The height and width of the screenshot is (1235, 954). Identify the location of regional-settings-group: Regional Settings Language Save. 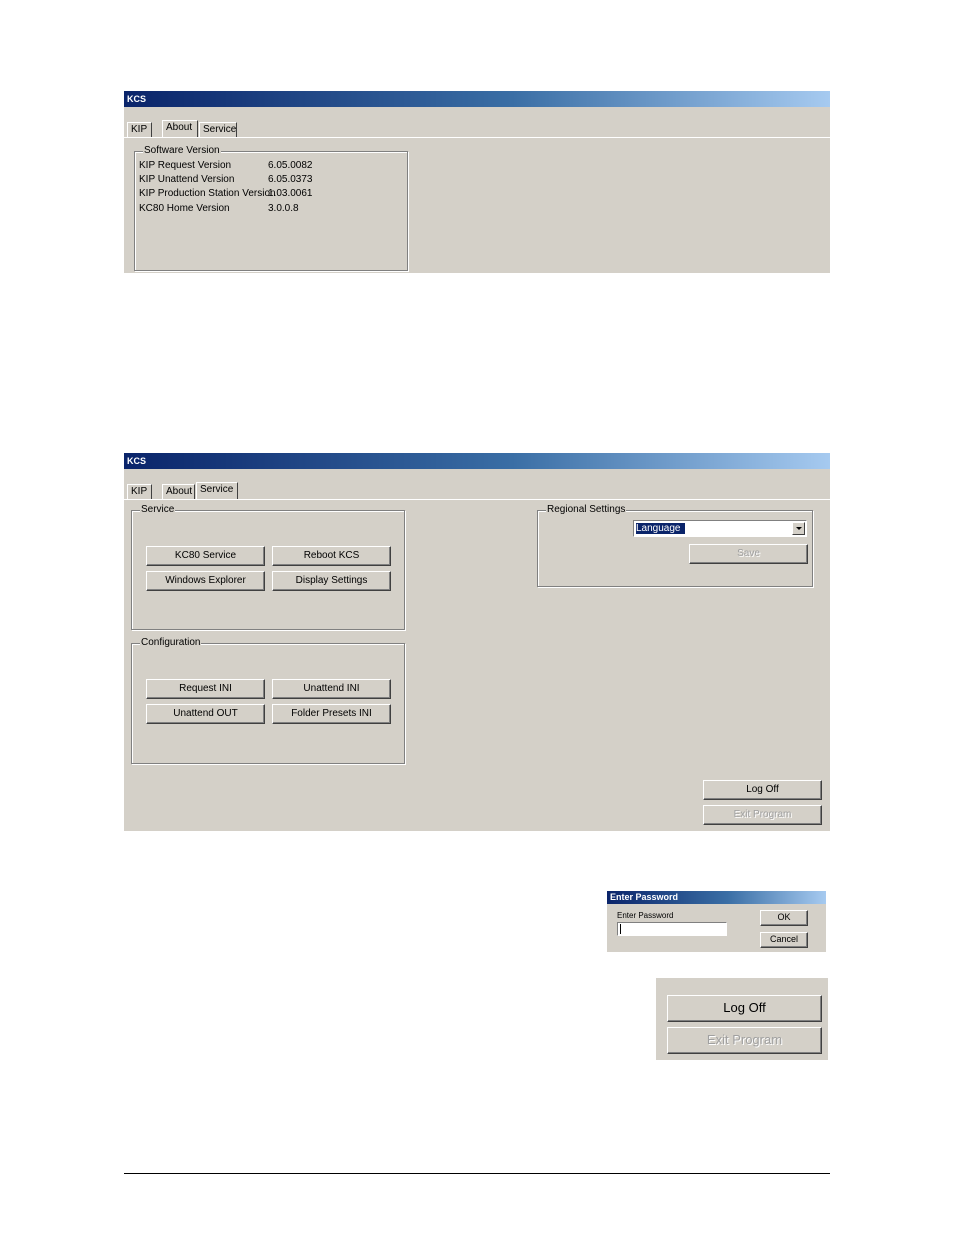
(675, 545).